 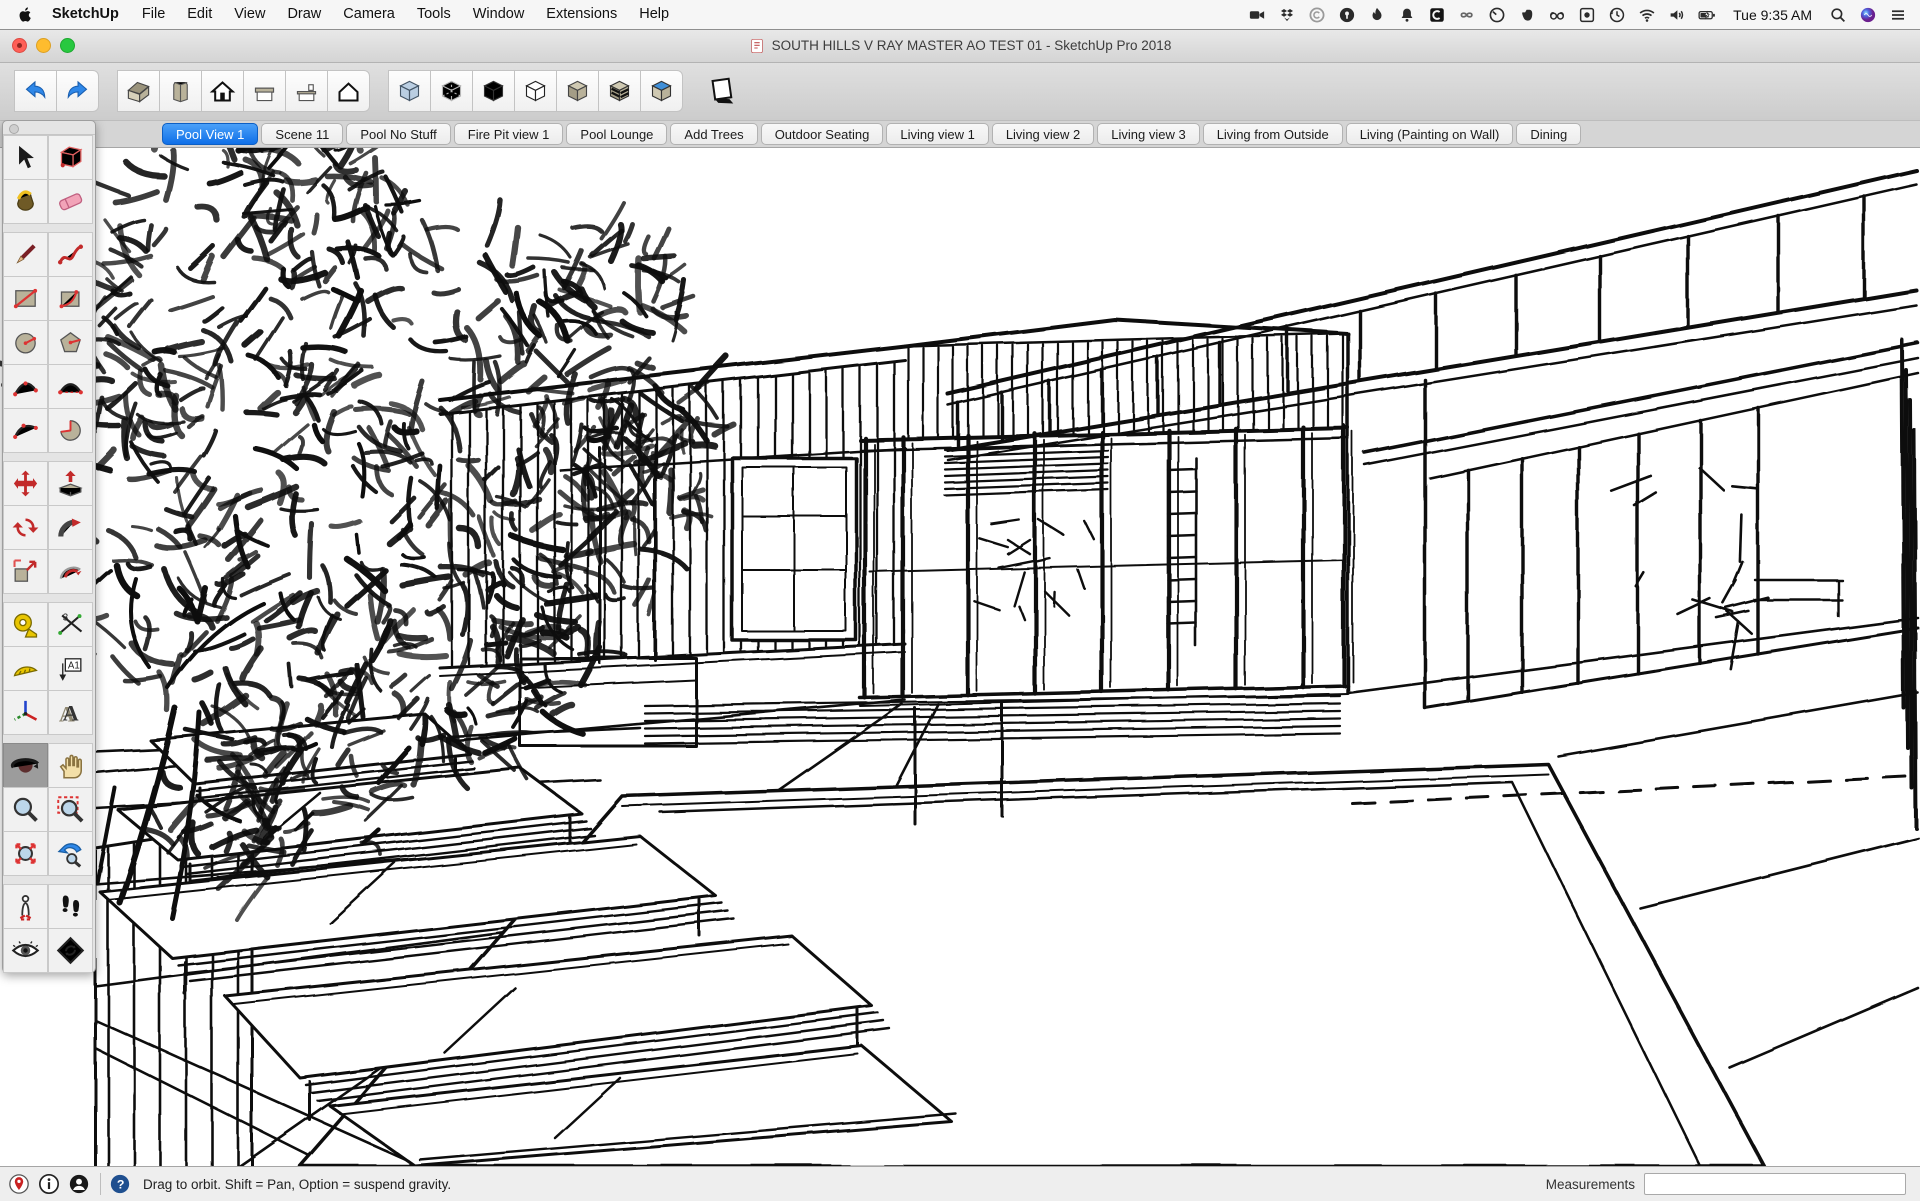 What do you see at coordinates (434, 14) in the screenshot?
I see `menu-item: Tools` at bounding box center [434, 14].